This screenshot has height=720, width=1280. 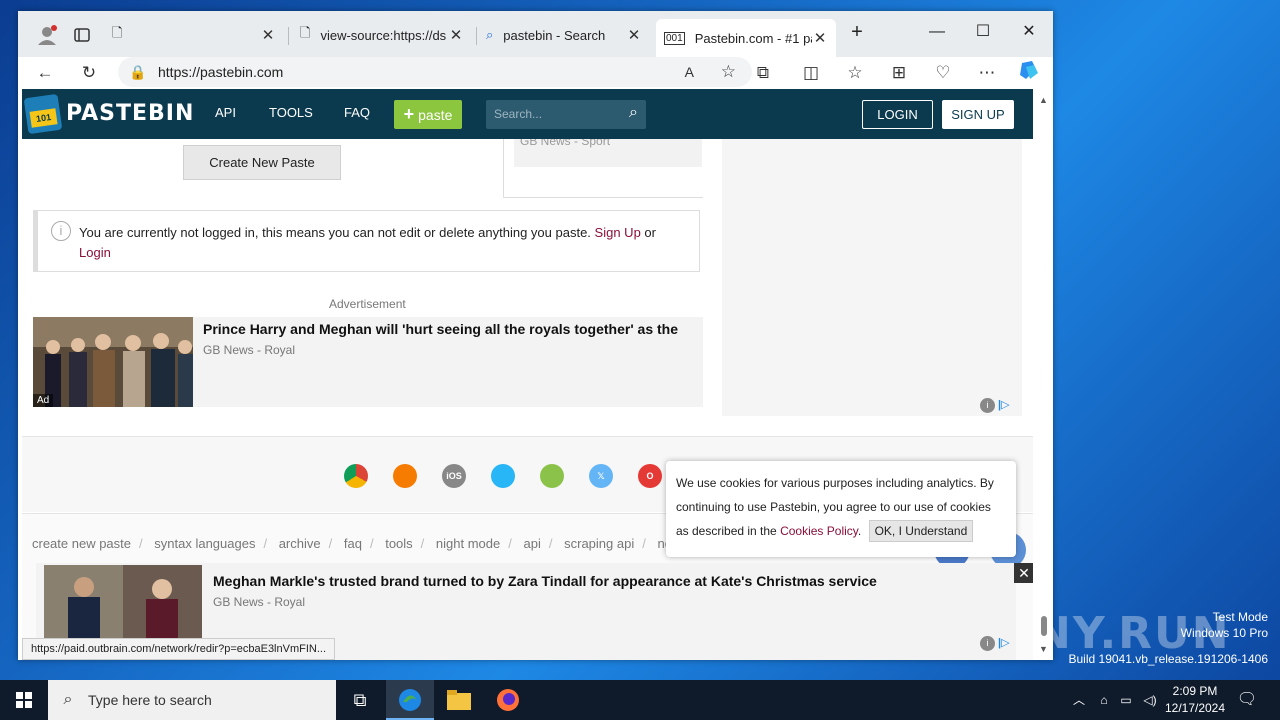 I want to click on pastebin-search-input: Search... ⌕, so click(x=566, y=114).